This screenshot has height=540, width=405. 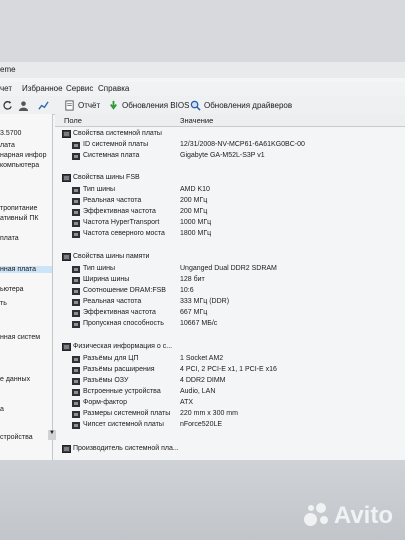 I want to click on field-value: 12/31/2008-NV-MCP61-6A61KG0BC-00, so click(x=242, y=144).